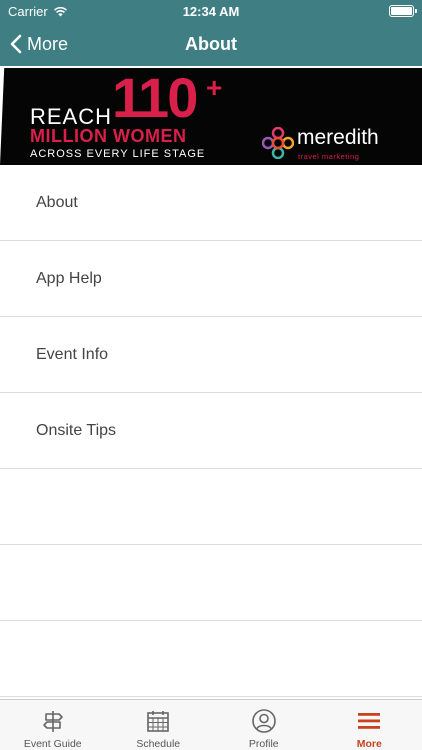 The height and width of the screenshot is (750, 422). I want to click on navigation-bar: More About, so click(211, 44).